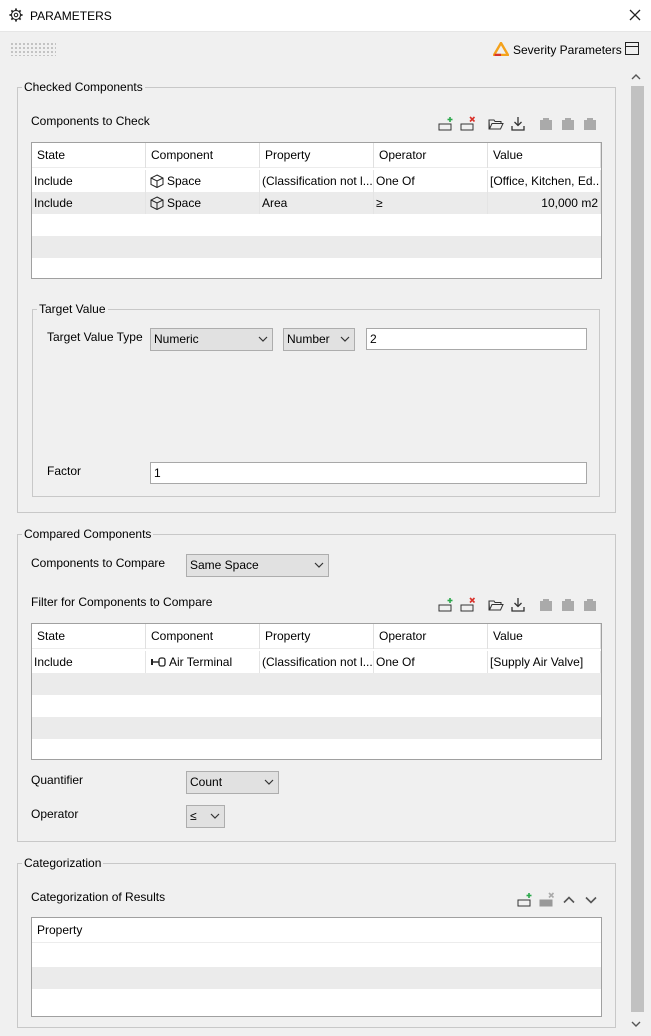 Image resolution: width=651 pixels, height=1036 pixels. What do you see at coordinates (368, 473) in the screenshot?
I see `factor-input: 1` at bounding box center [368, 473].